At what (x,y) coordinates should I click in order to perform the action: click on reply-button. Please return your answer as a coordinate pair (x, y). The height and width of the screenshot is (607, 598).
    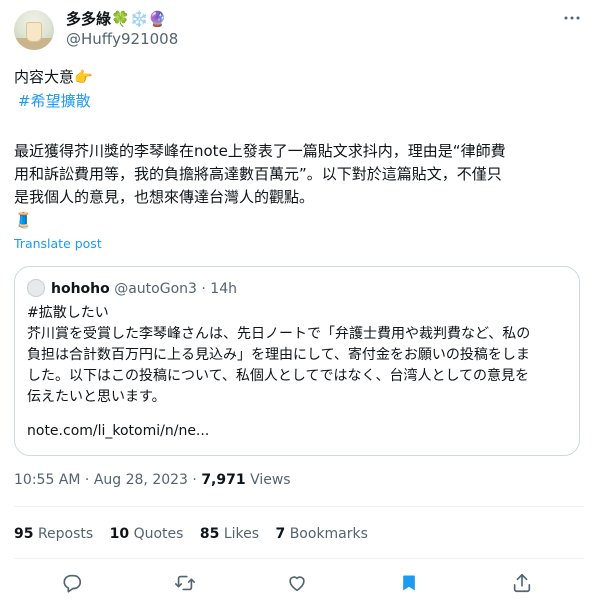
    Looking at the image, I should click on (72, 583).